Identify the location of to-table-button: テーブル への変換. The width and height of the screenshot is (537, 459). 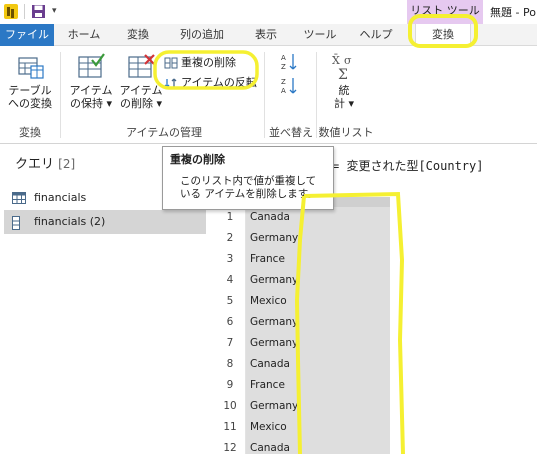
(30, 81).